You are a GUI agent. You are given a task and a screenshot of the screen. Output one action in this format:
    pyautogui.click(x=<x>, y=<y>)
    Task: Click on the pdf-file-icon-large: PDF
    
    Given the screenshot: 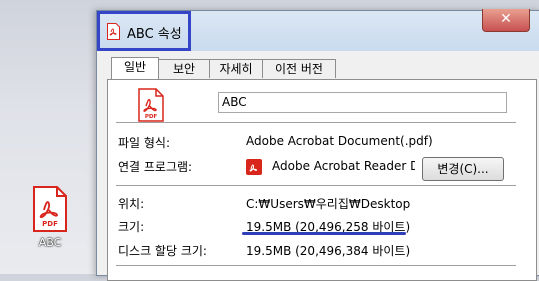 What is the action you would take?
    pyautogui.click(x=151, y=105)
    